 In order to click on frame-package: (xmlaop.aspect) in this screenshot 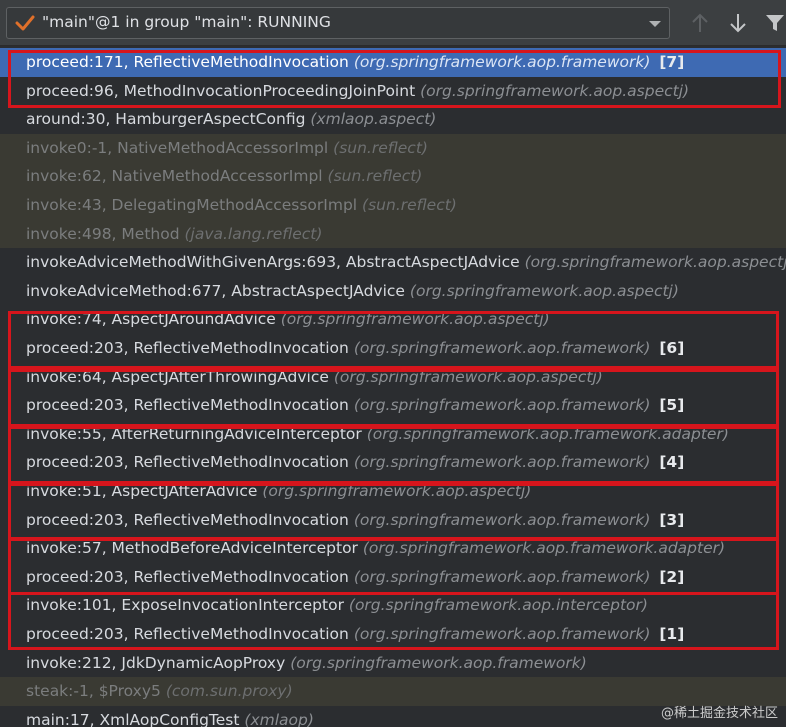, I will do `click(373, 119)`.